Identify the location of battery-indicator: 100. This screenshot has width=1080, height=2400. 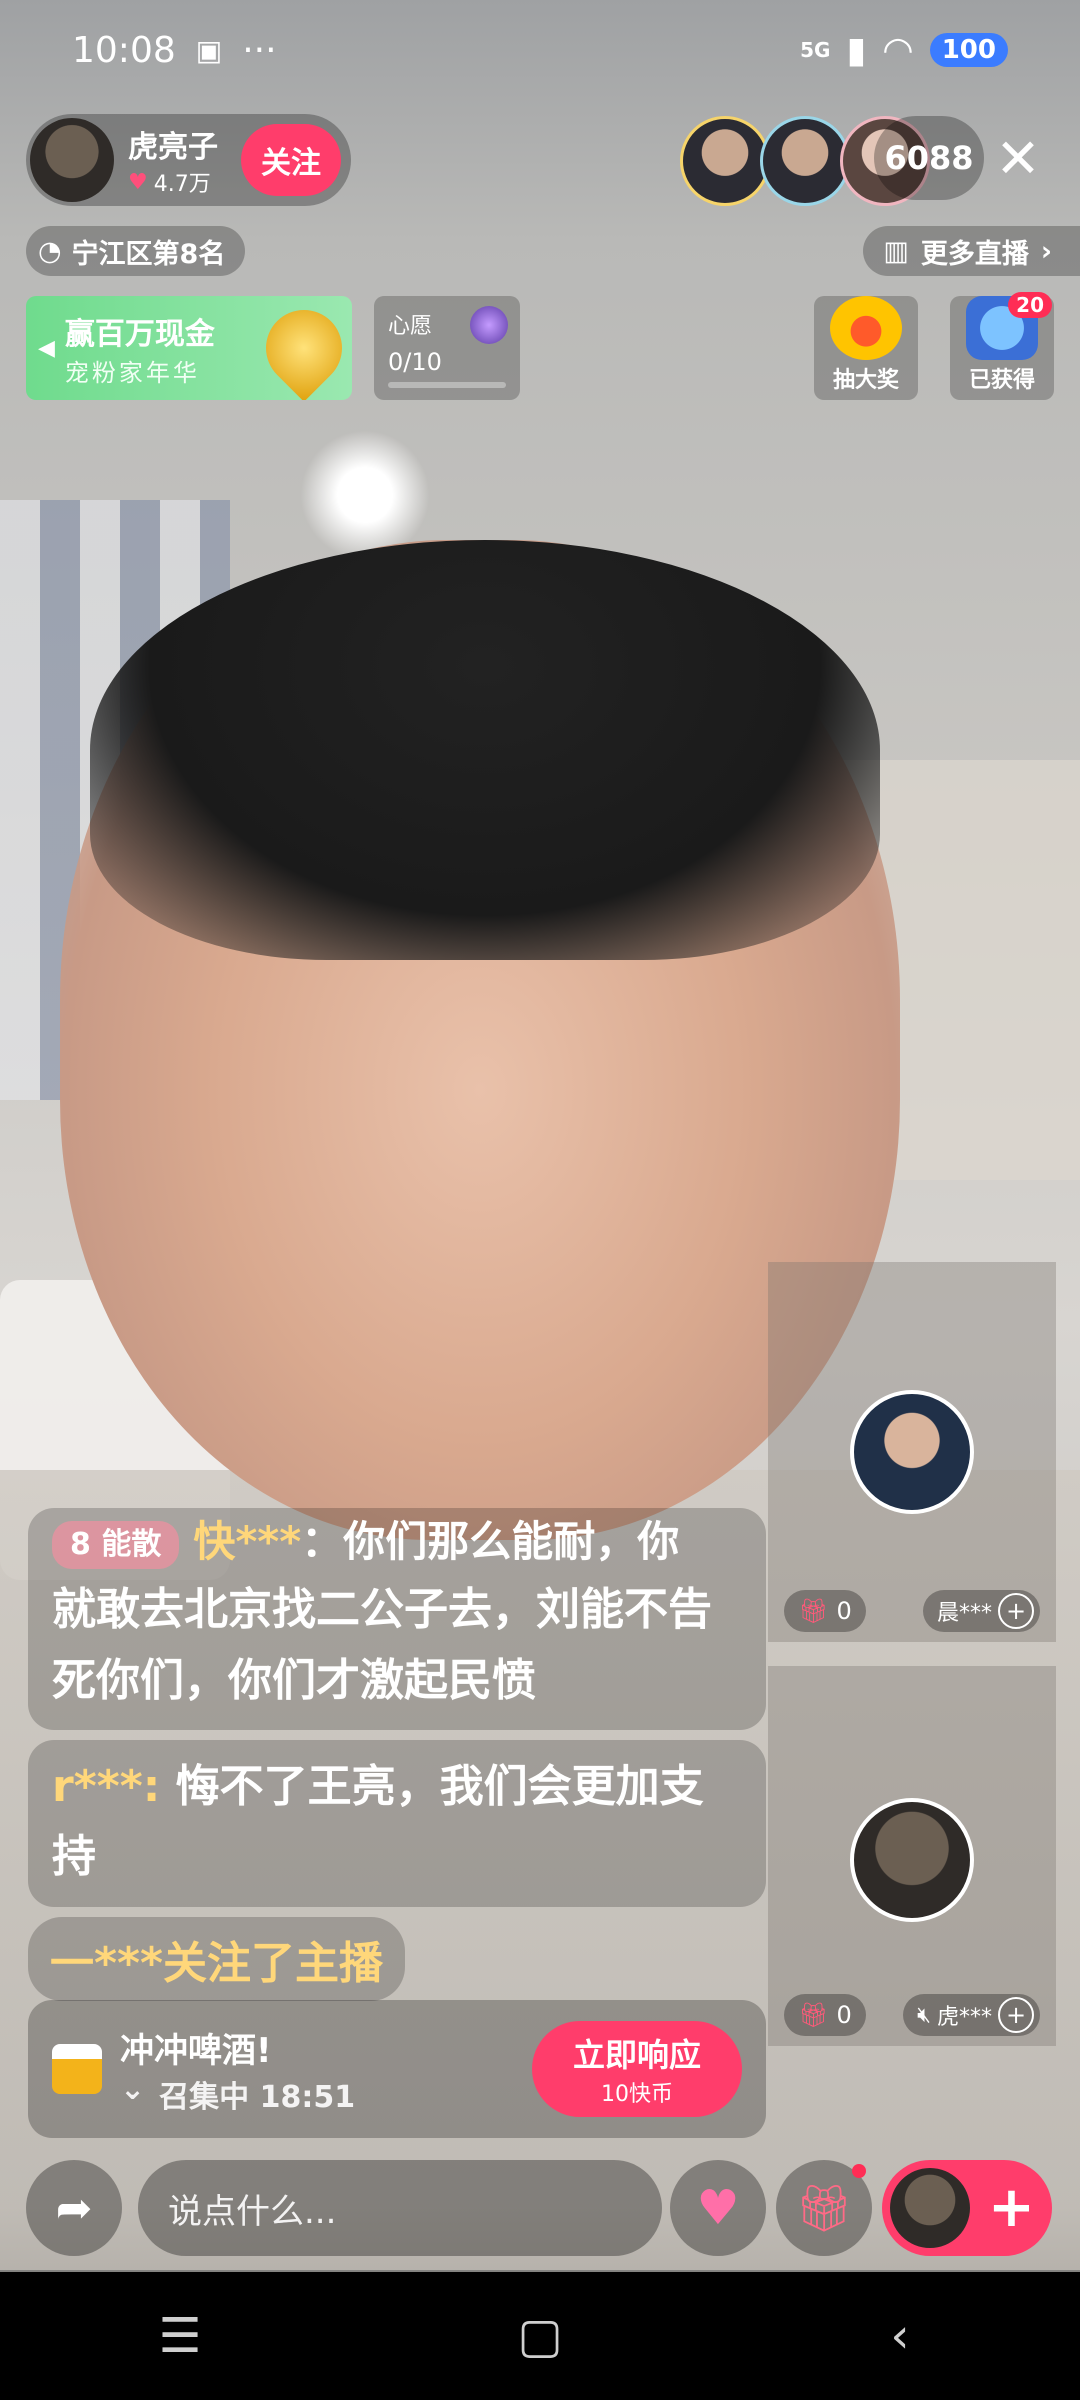
(968, 50).